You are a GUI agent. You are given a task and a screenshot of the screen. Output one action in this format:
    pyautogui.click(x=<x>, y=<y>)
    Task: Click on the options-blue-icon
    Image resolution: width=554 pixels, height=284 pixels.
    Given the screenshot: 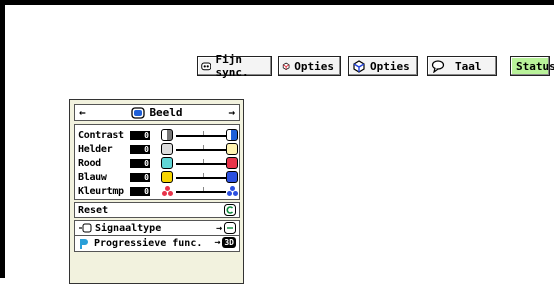 What is the action you would take?
    pyautogui.click(x=359, y=66)
    